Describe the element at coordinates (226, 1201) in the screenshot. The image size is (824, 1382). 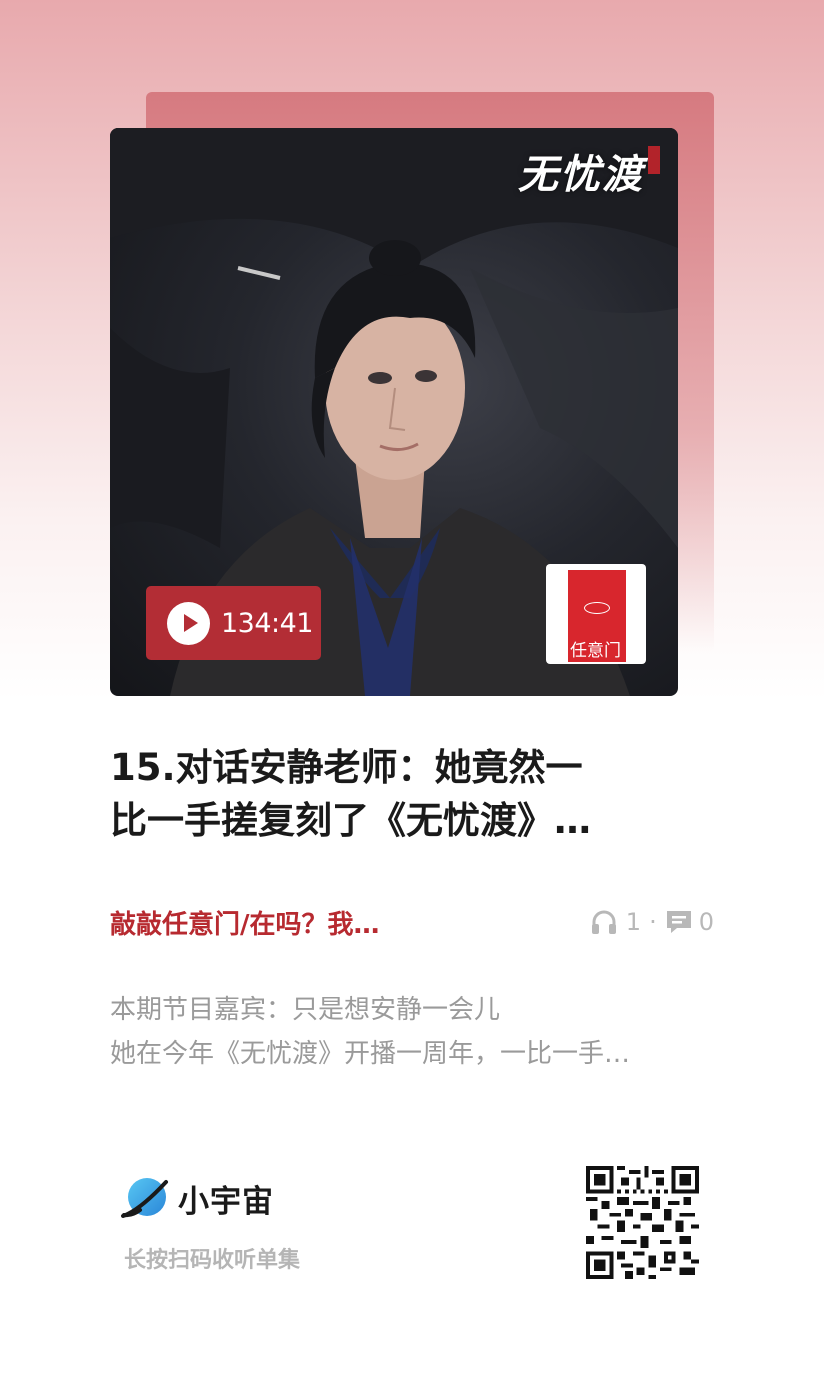
I see `brand-name: 小宇宙` at that location.